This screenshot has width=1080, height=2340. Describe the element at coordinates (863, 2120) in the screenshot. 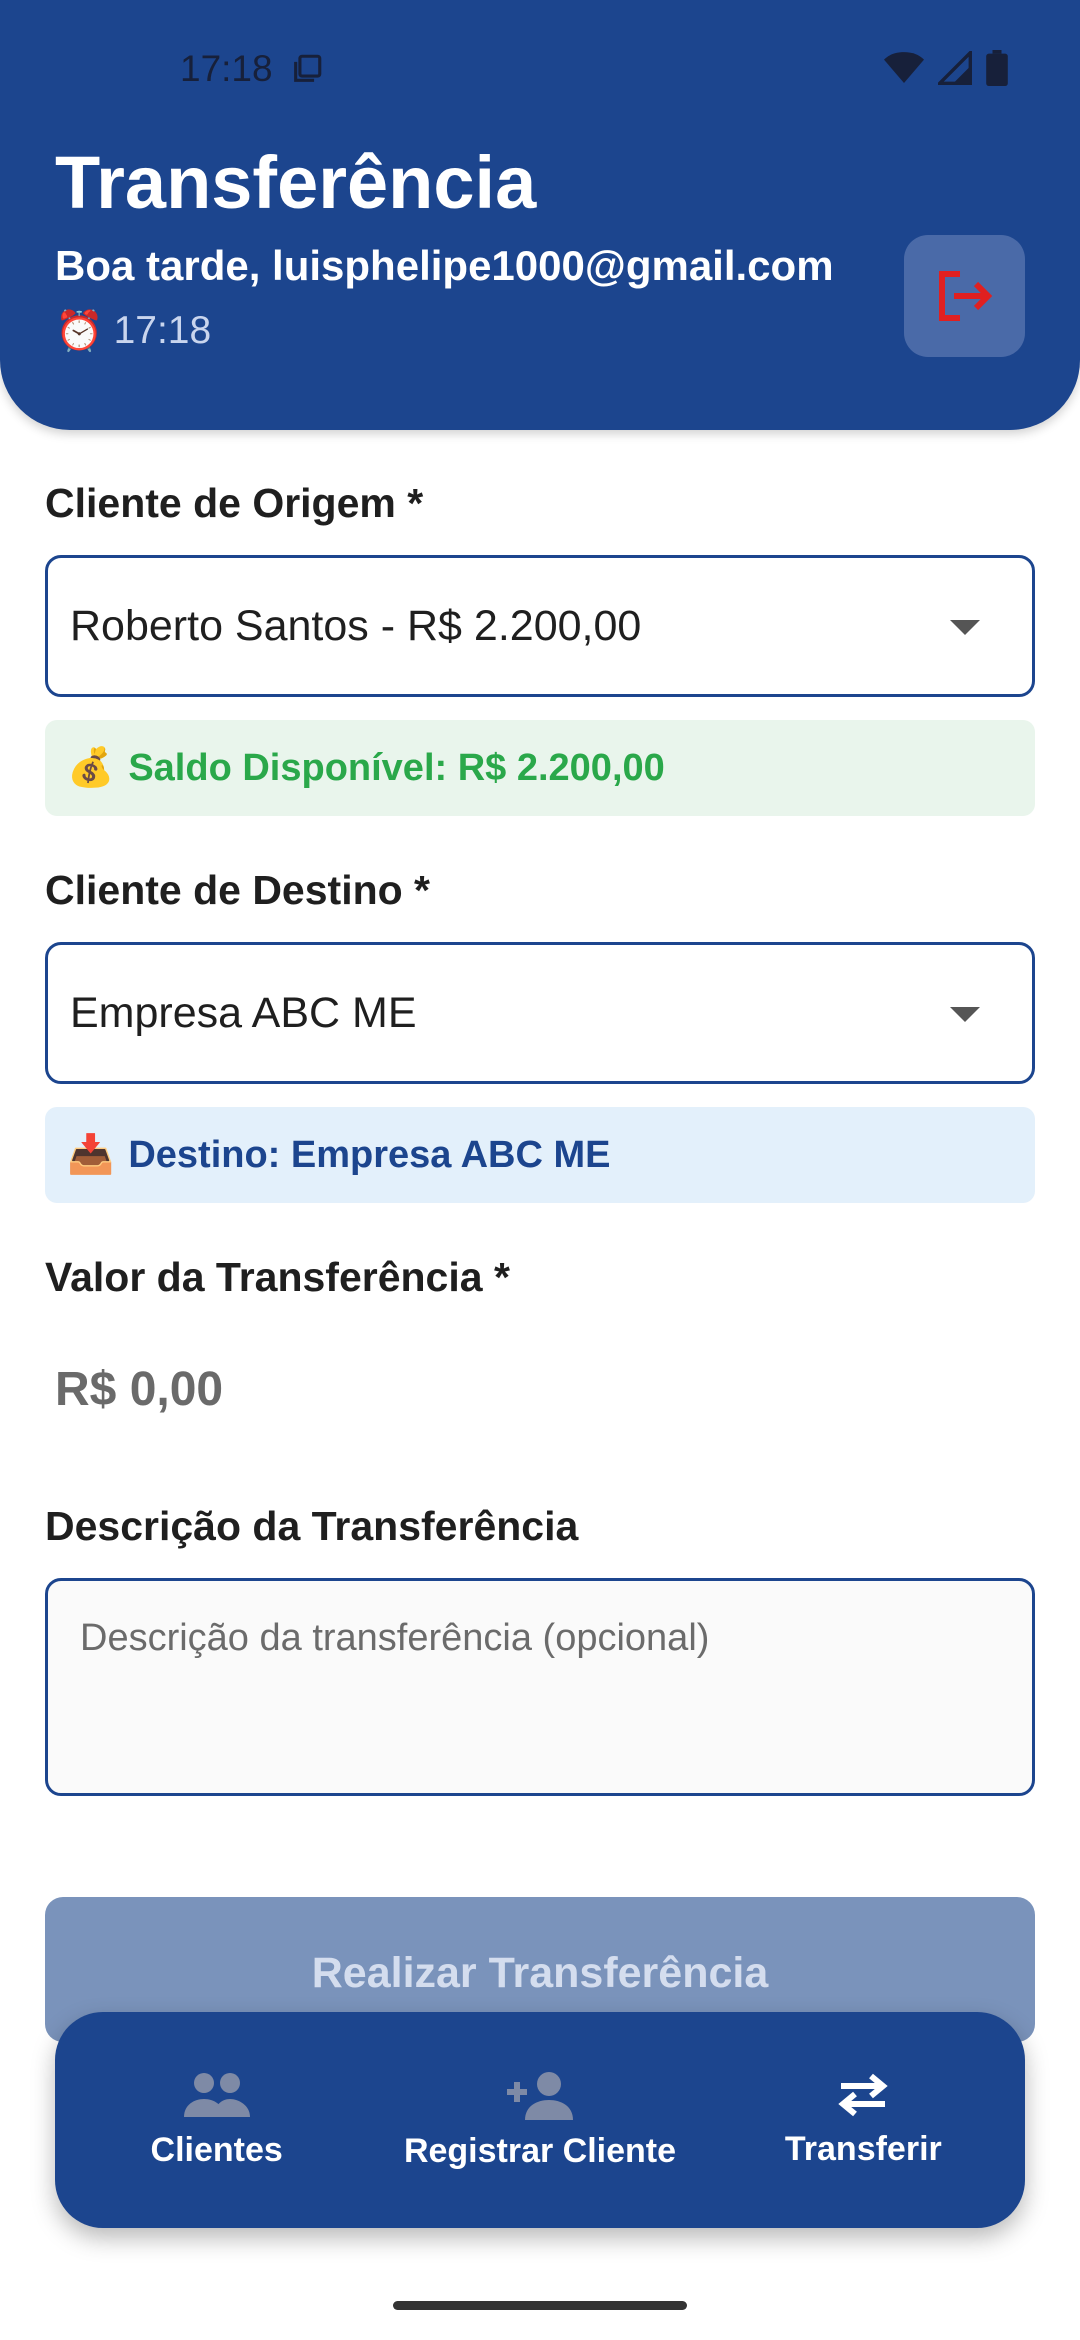

I see `nav-item-transfer: Transferir` at that location.